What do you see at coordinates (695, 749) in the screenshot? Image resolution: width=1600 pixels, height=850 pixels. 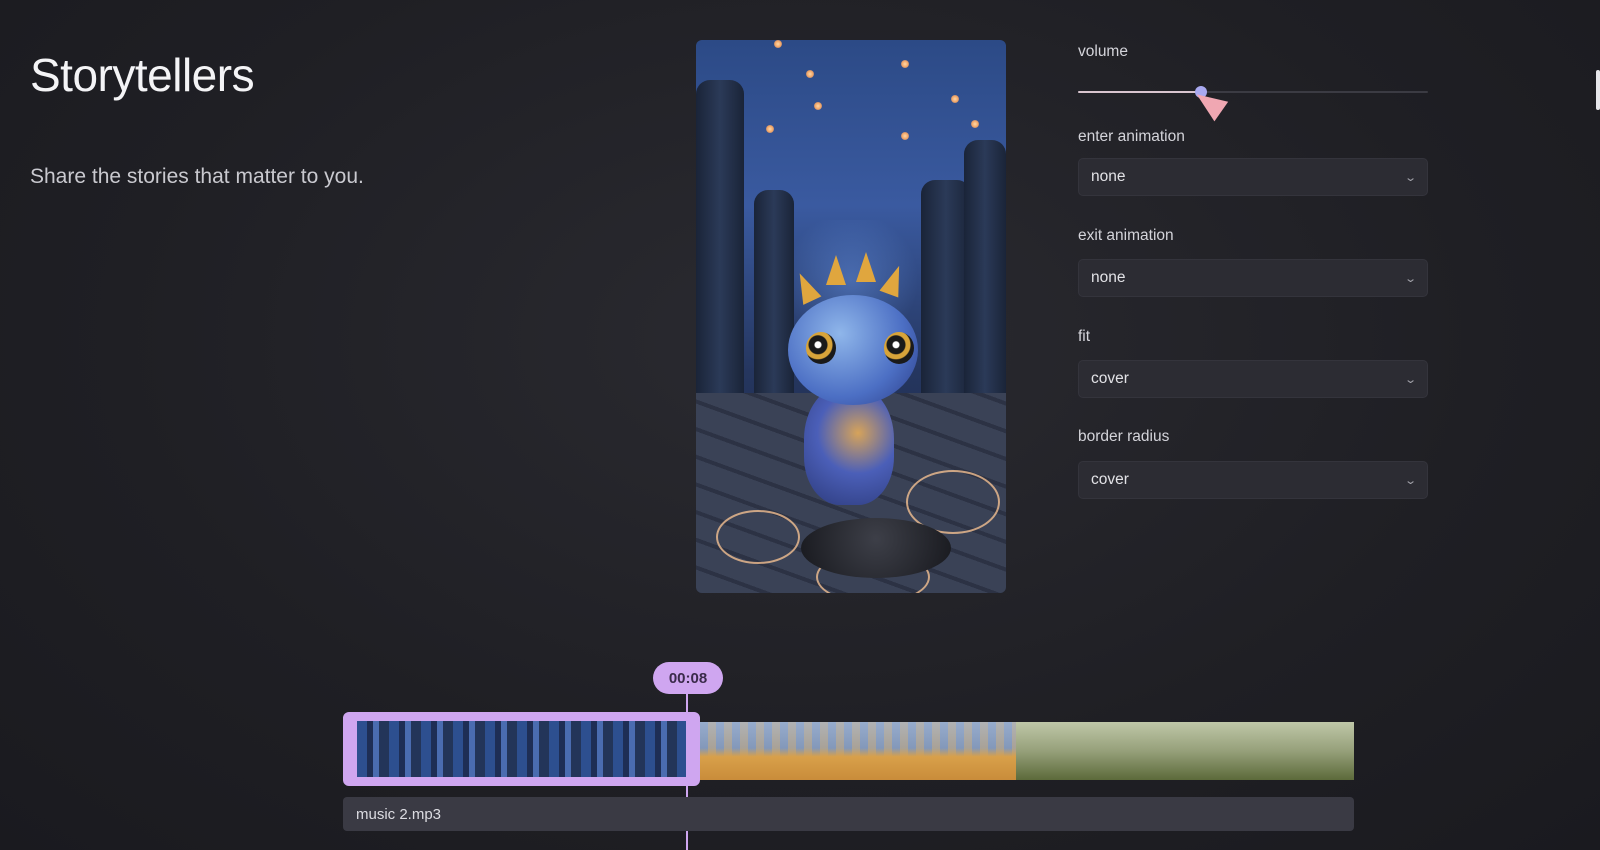 I see `trim-handle-right-icon: ⟩` at bounding box center [695, 749].